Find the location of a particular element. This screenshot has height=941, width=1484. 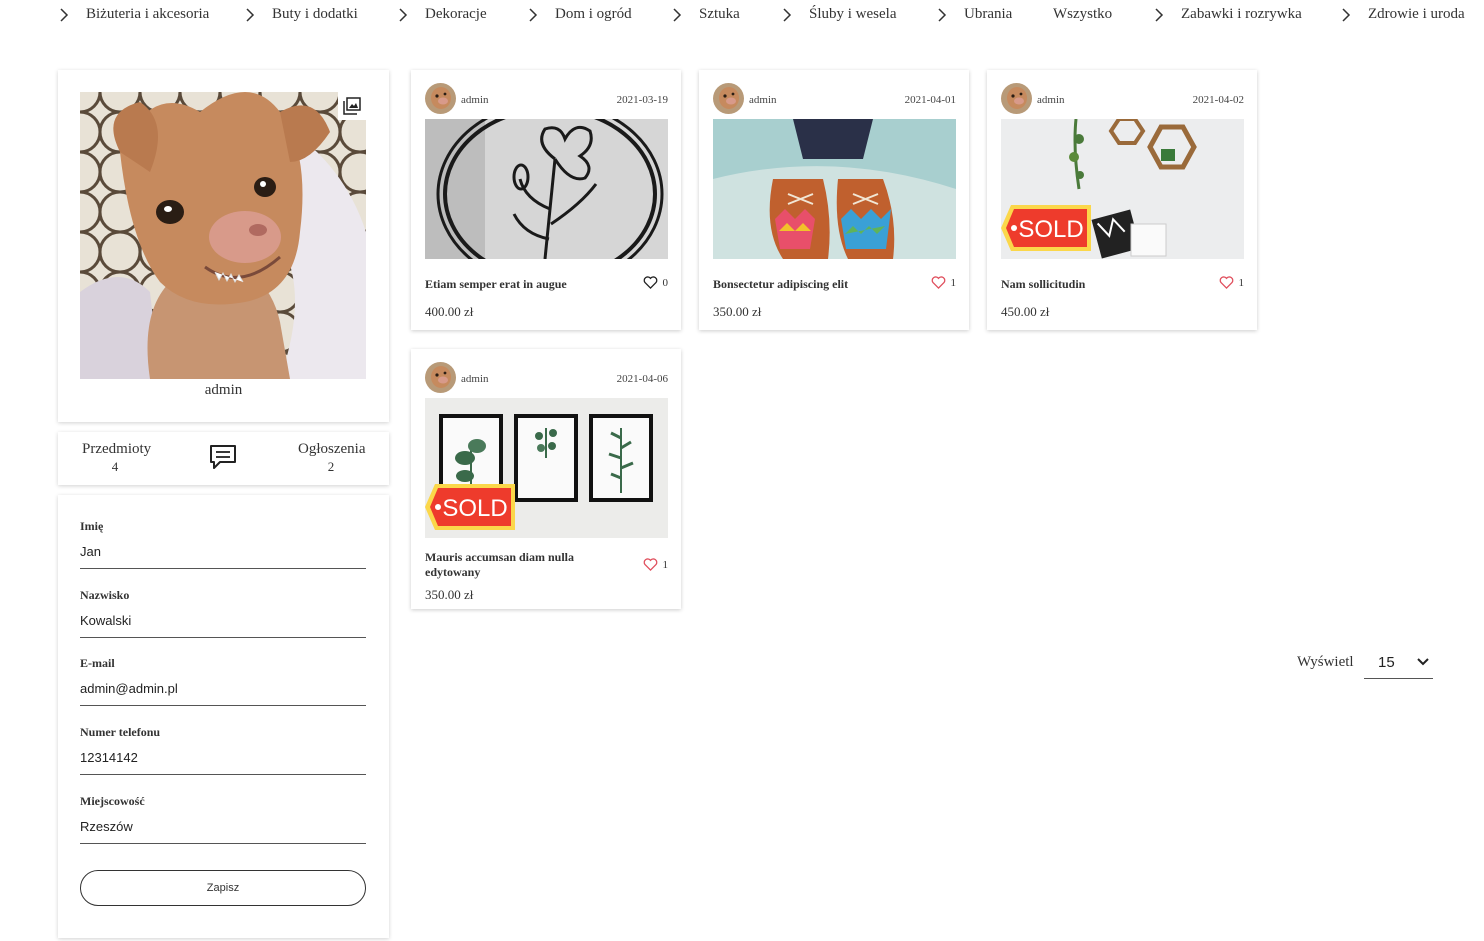

ads-stat-count: 2 is located at coordinates (331, 466).